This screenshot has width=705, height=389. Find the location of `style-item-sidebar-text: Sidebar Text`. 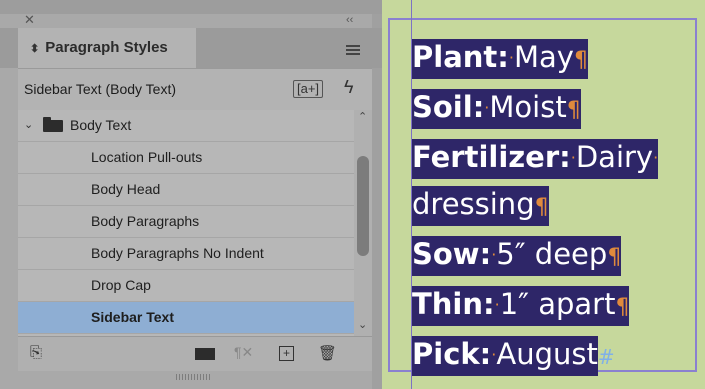

style-item-sidebar-text: Sidebar Text is located at coordinates (186, 318).